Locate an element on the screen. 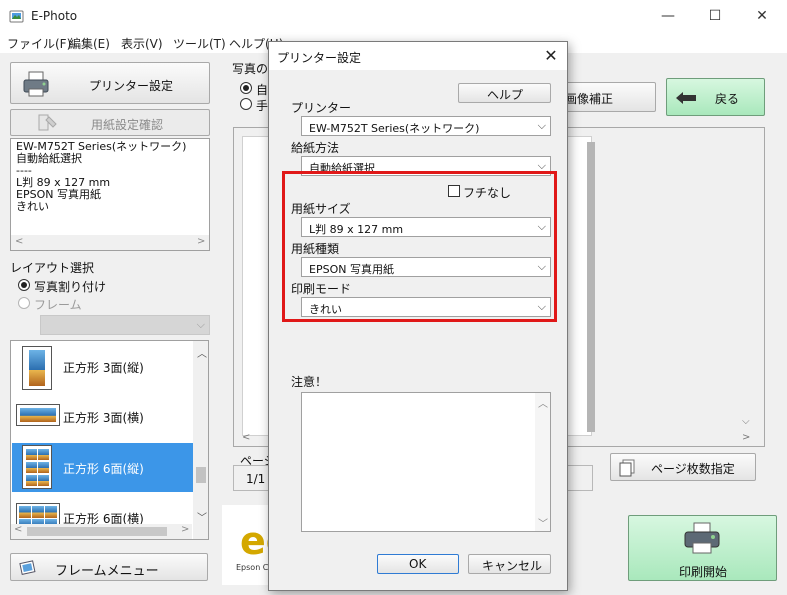 This screenshot has width=787, height=595. print-start-label: 印刷開始 is located at coordinates (703, 572).